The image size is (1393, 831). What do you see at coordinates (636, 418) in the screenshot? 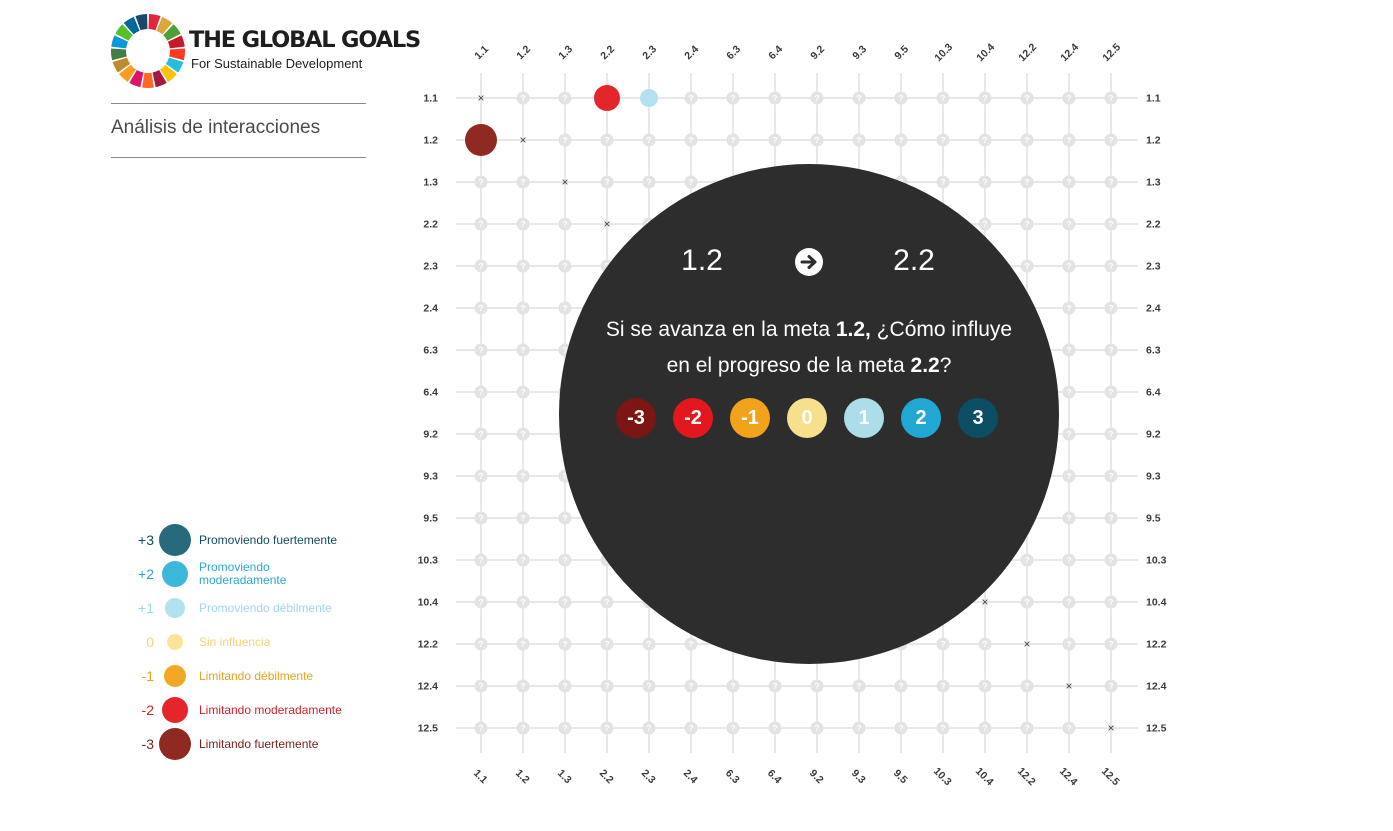
I see `score-button: -3` at bounding box center [636, 418].